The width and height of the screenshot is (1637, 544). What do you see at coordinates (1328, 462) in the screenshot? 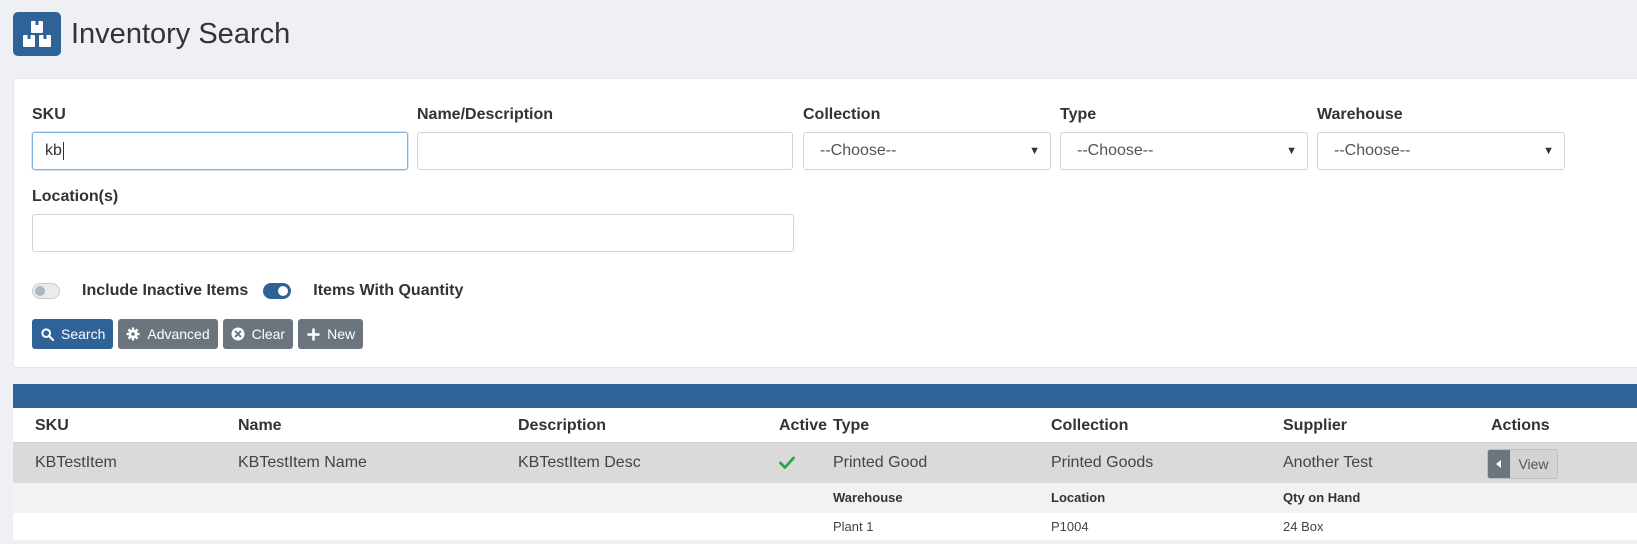
I see `row-supplier: Another Test` at bounding box center [1328, 462].